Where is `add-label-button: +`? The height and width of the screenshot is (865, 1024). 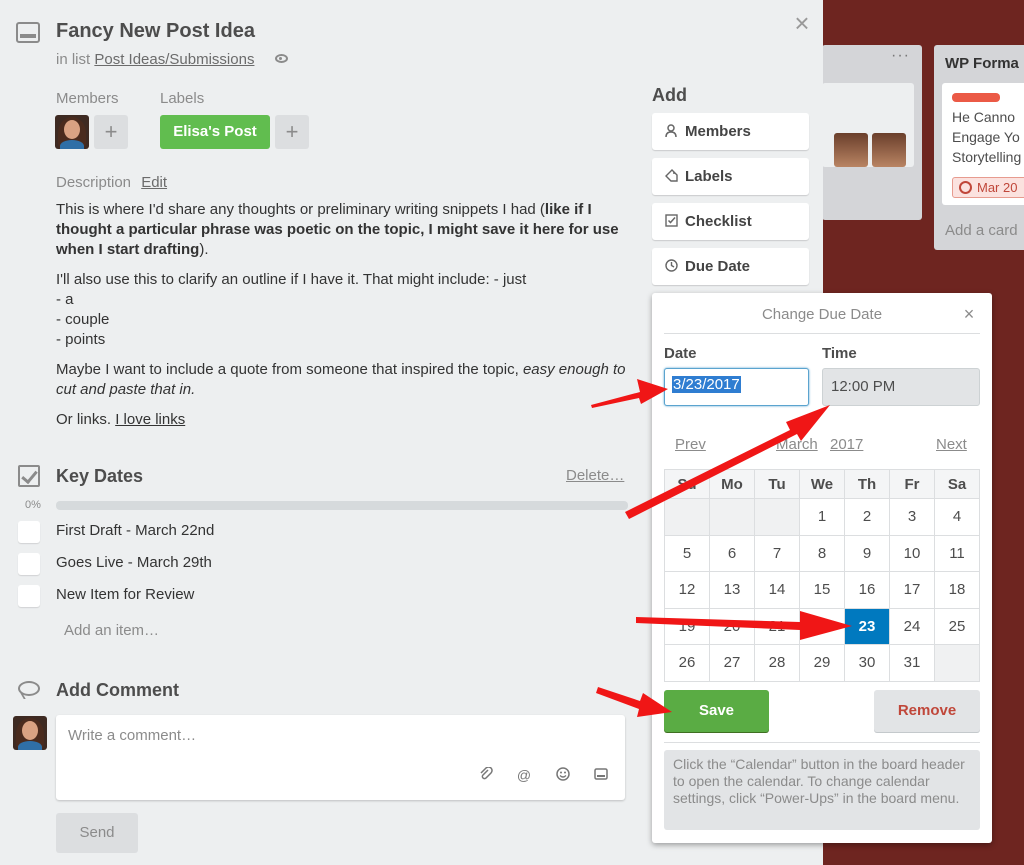 add-label-button: + is located at coordinates (292, 132).